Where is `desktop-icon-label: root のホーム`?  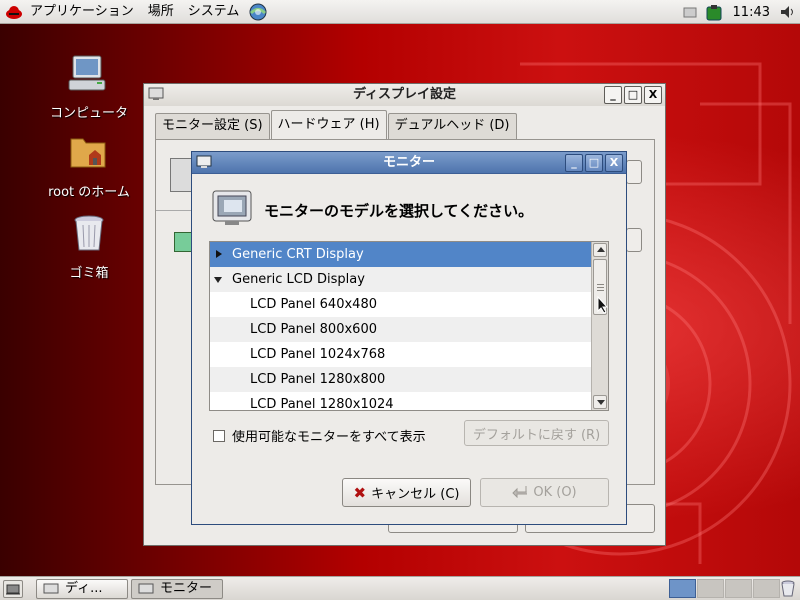
desktop-icon-label: root のホーム is located at coordinates (89, 192).